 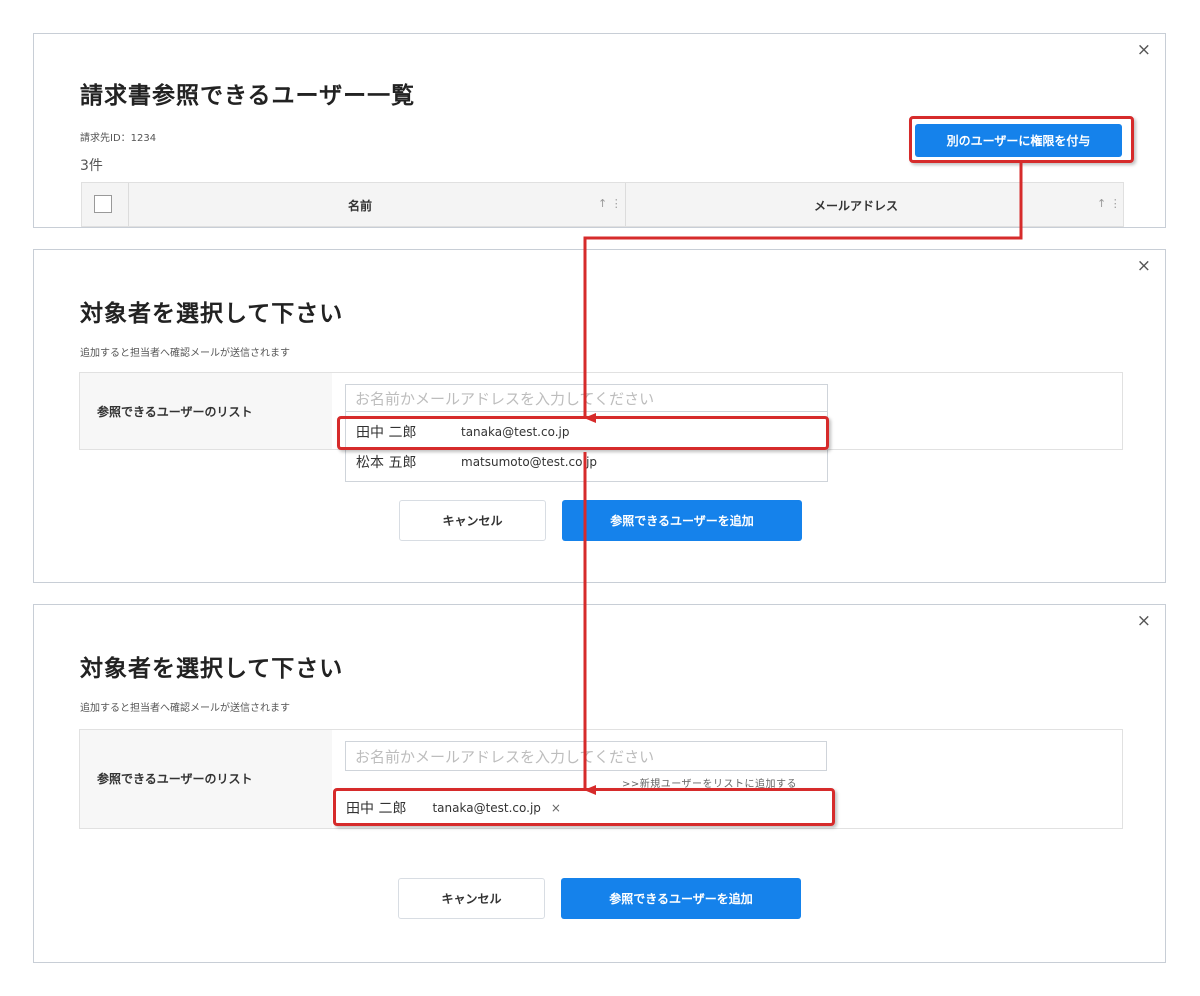 What do you see at coordinates (91, 166) in the screenshot?
I see `result-count: 3件` at bounding box center [91, 166].